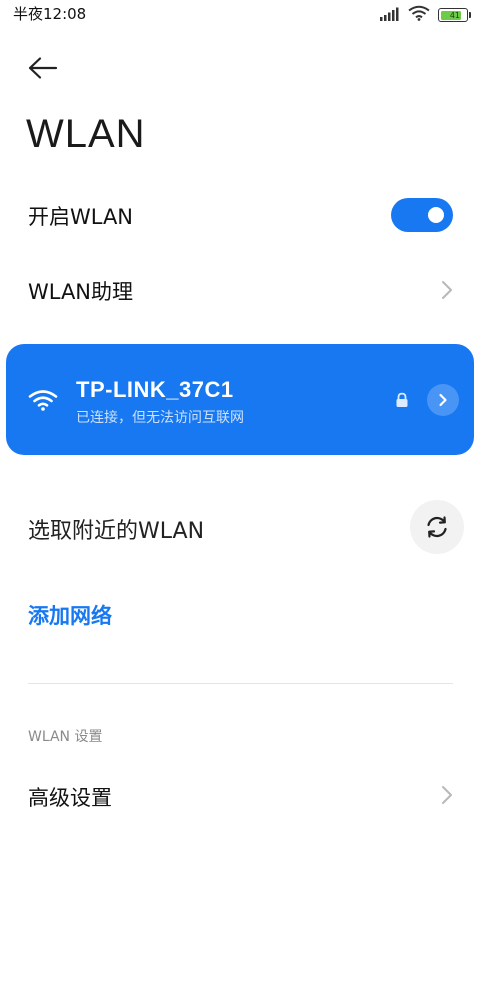  What do you see at coordinates (240, 13) in the screenshot?
I see `status-bar: 半夜12:08 41` at bounding box center [240, 13].